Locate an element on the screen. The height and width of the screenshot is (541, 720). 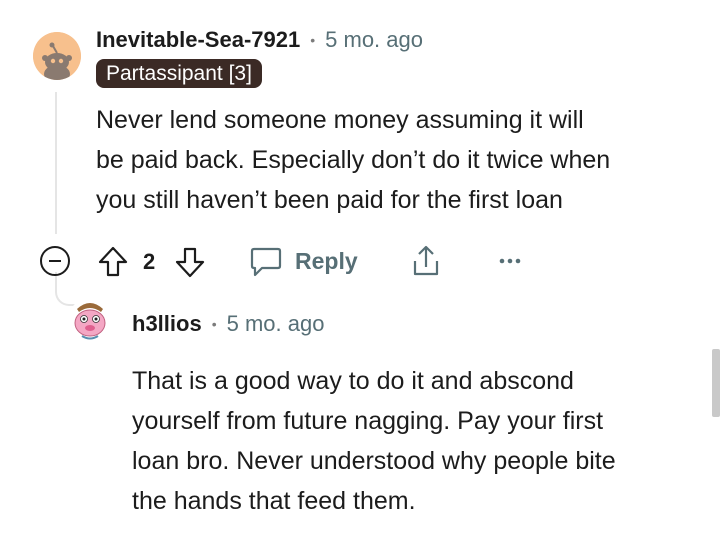
more-options-button is located at coordinates (510, 261).